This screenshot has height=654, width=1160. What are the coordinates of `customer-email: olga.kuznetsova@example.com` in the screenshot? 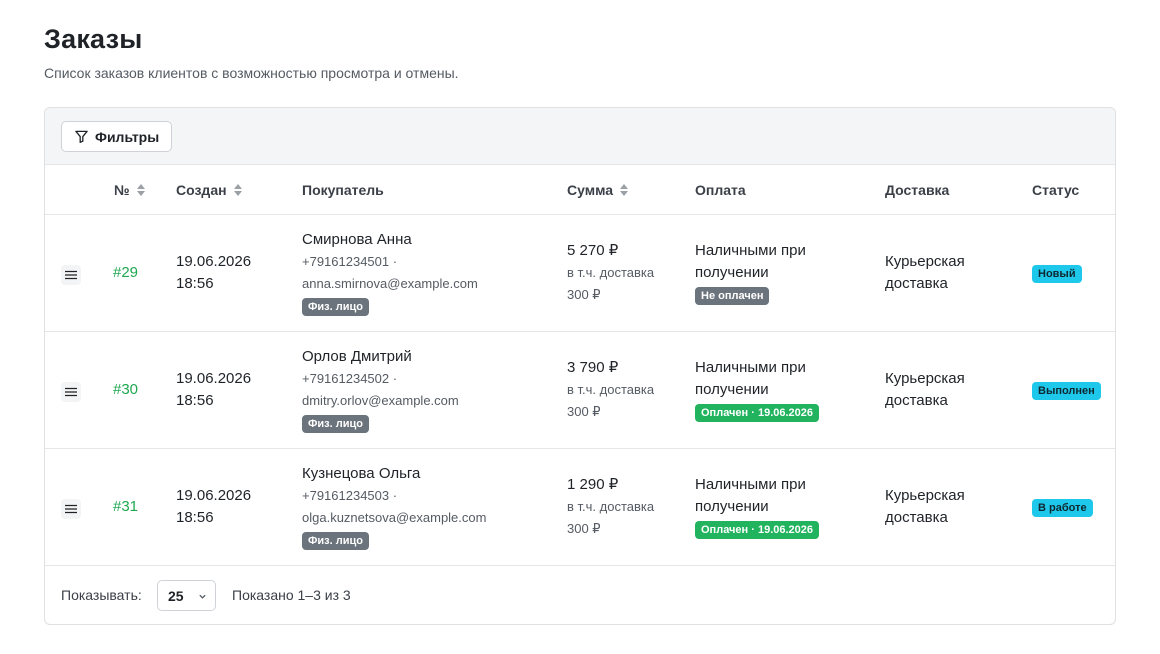 It's located at (394, 517).